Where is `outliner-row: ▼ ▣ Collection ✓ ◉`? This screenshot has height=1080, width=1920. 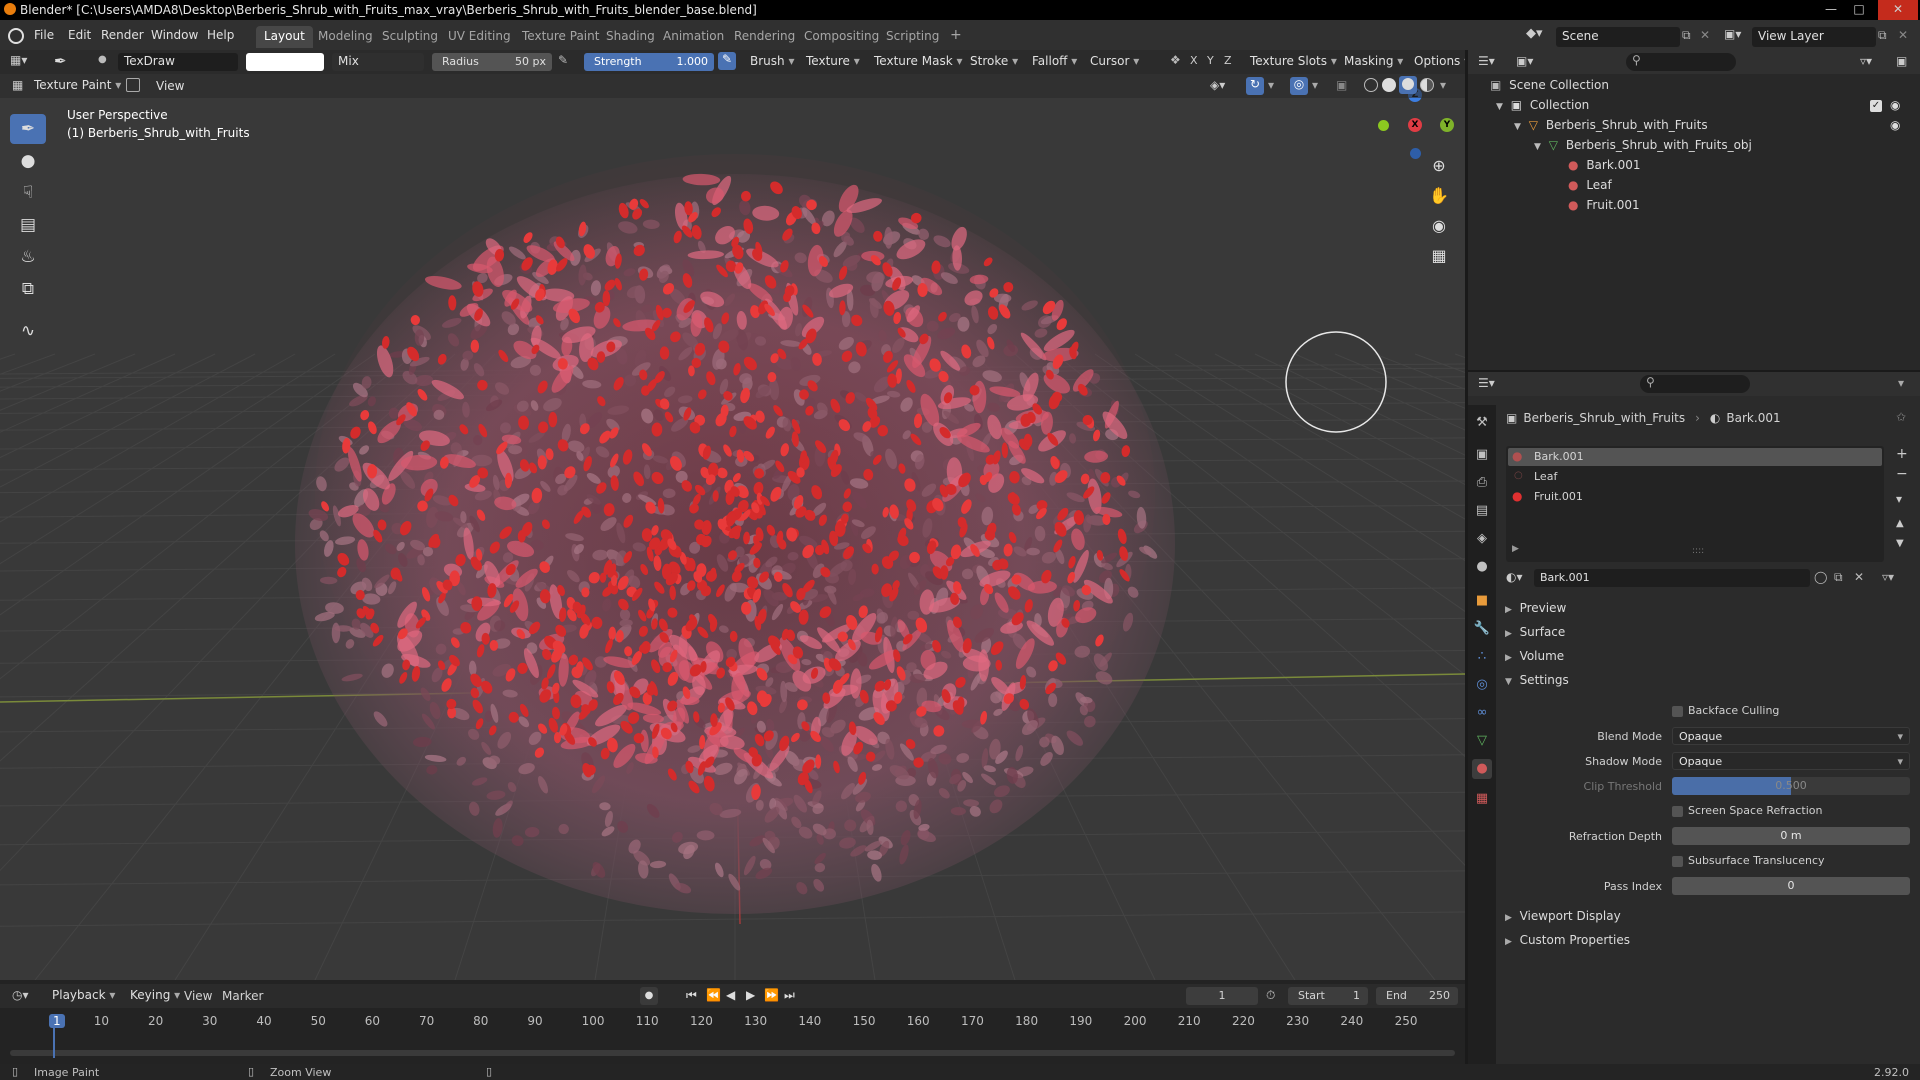 outliner-row: ▼ ▣ Collection ✓ ◉ is located at coordinates (1706, 108).